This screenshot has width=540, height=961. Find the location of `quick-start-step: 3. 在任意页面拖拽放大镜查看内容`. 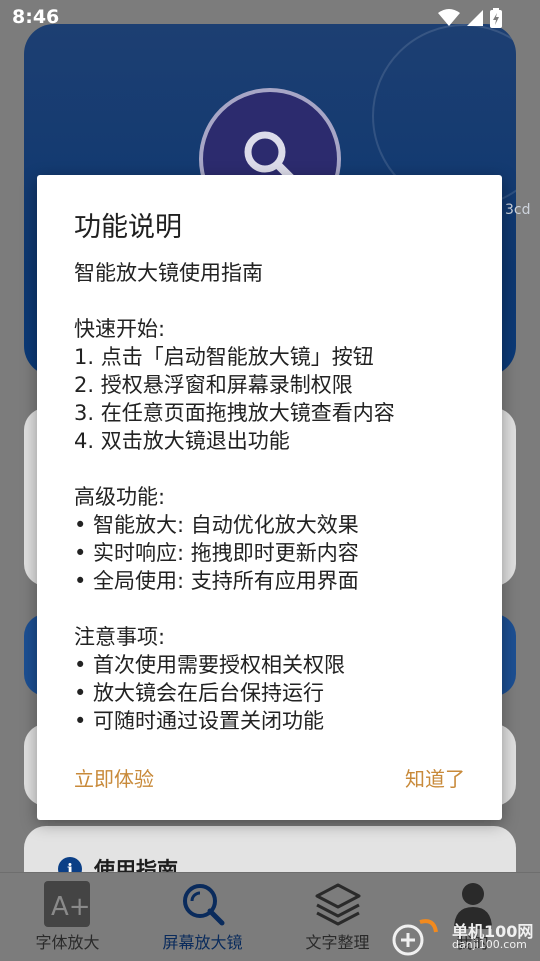

quick-start-step: 3. 在任意页面拖拽放大镜查看内容 is located at coordinates (234, 413).